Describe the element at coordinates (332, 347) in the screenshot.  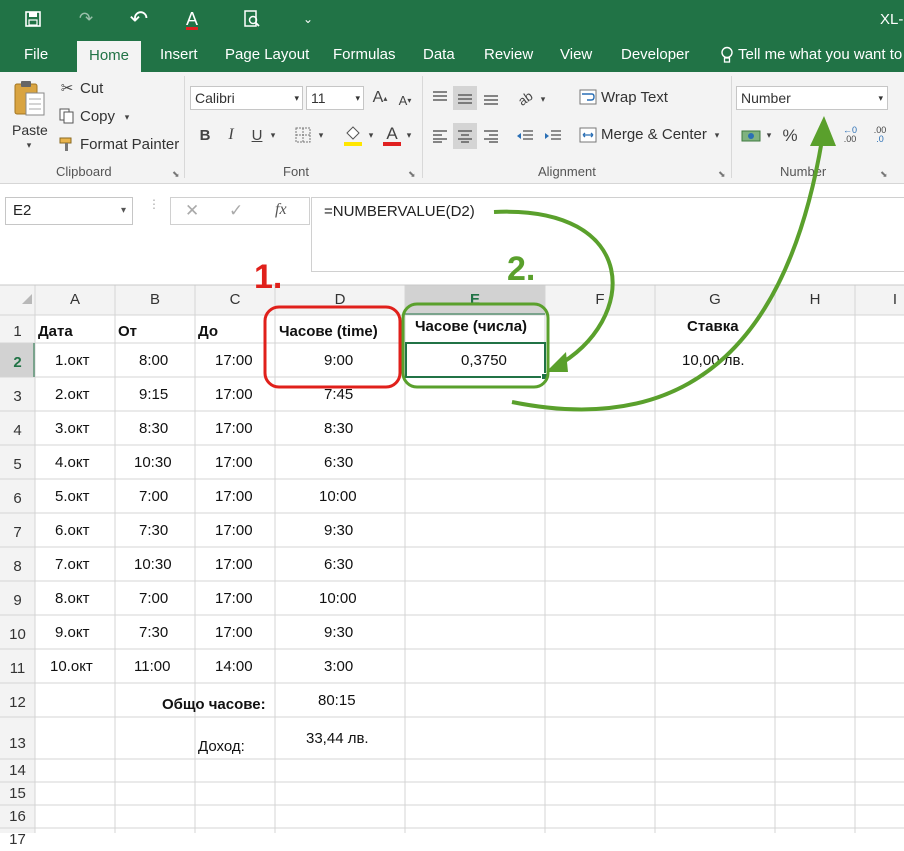
I see `annotation-red-box` at that location.